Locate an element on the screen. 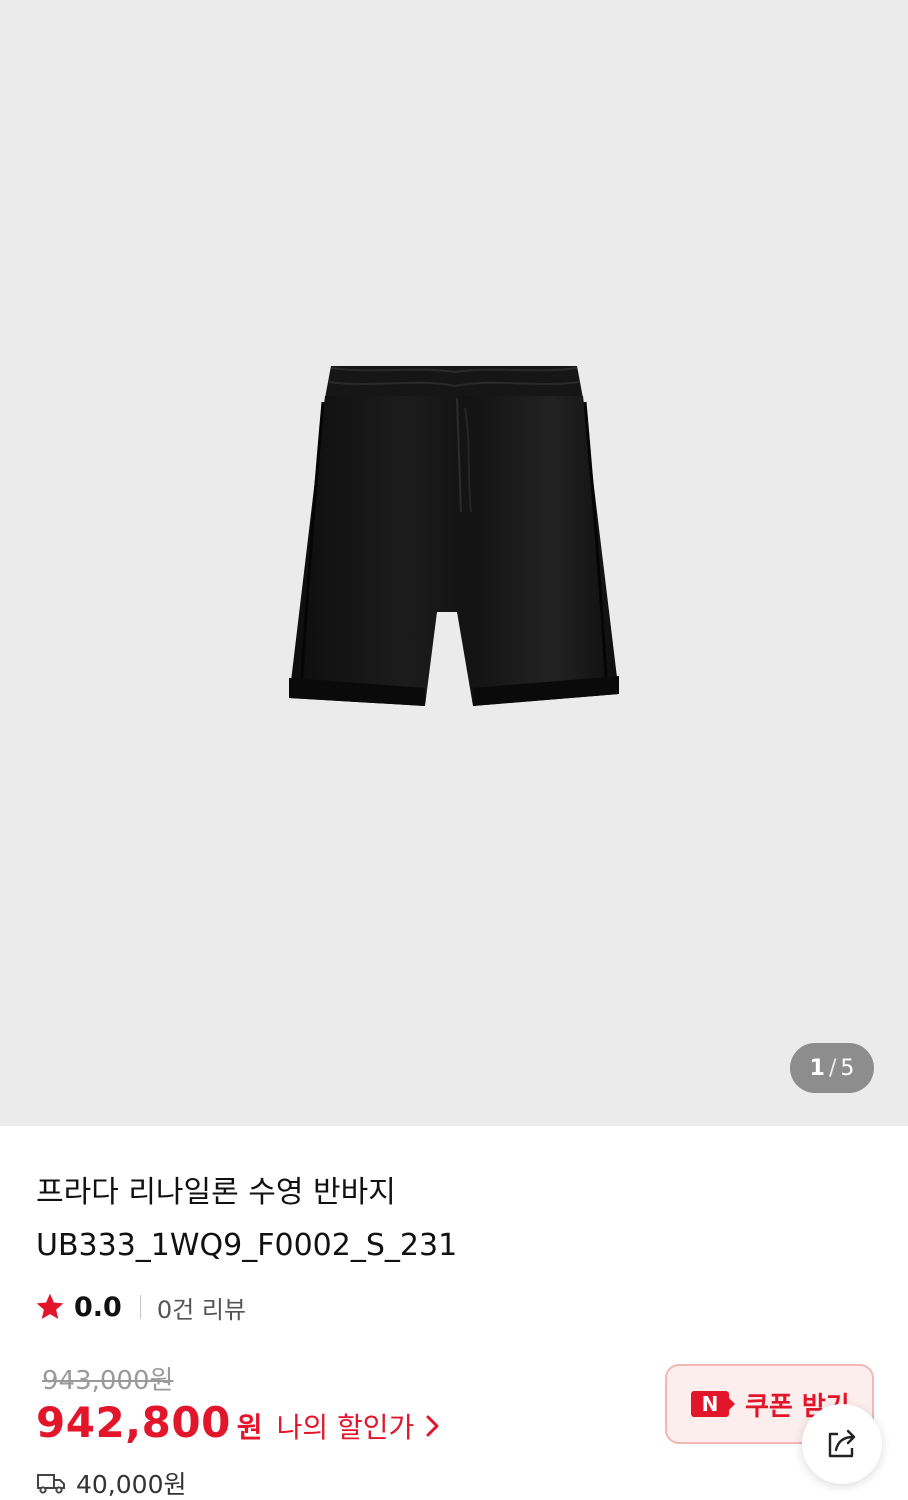 The image size is (908, 1500). my-discount-price-link: 나의 할인가 is located at coordinates (360, 1426).